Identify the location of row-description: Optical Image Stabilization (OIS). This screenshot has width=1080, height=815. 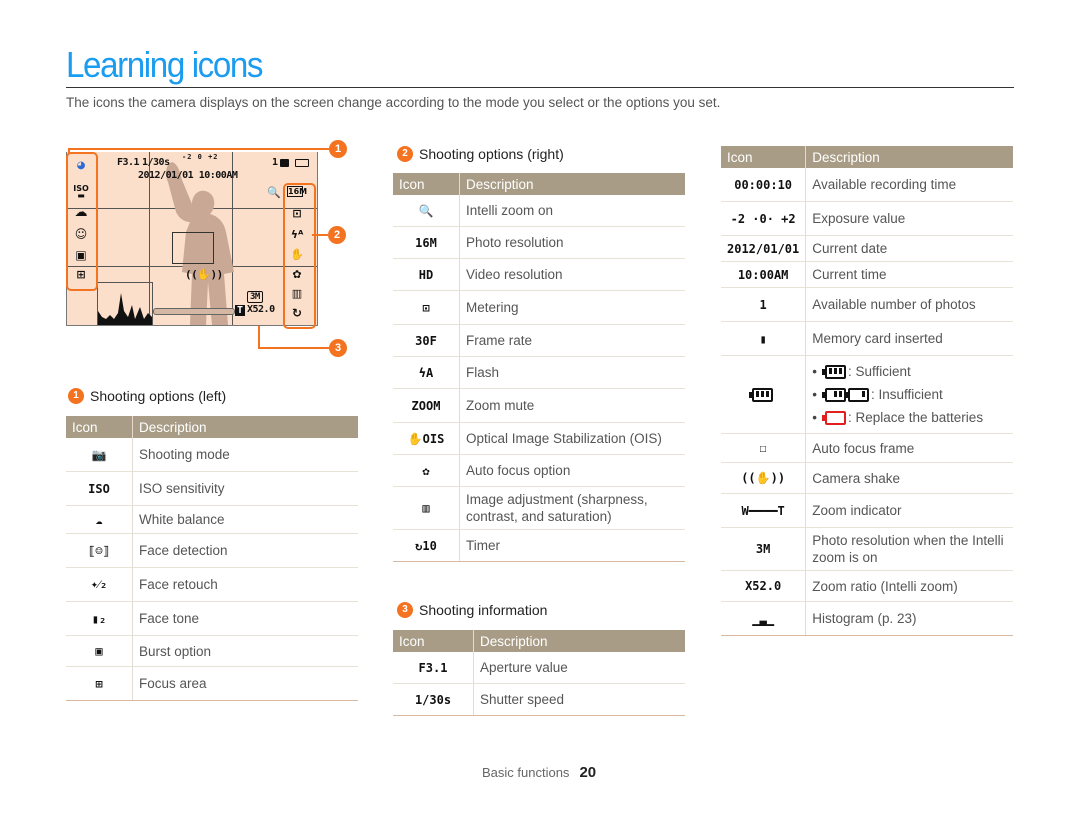
(564, 438).